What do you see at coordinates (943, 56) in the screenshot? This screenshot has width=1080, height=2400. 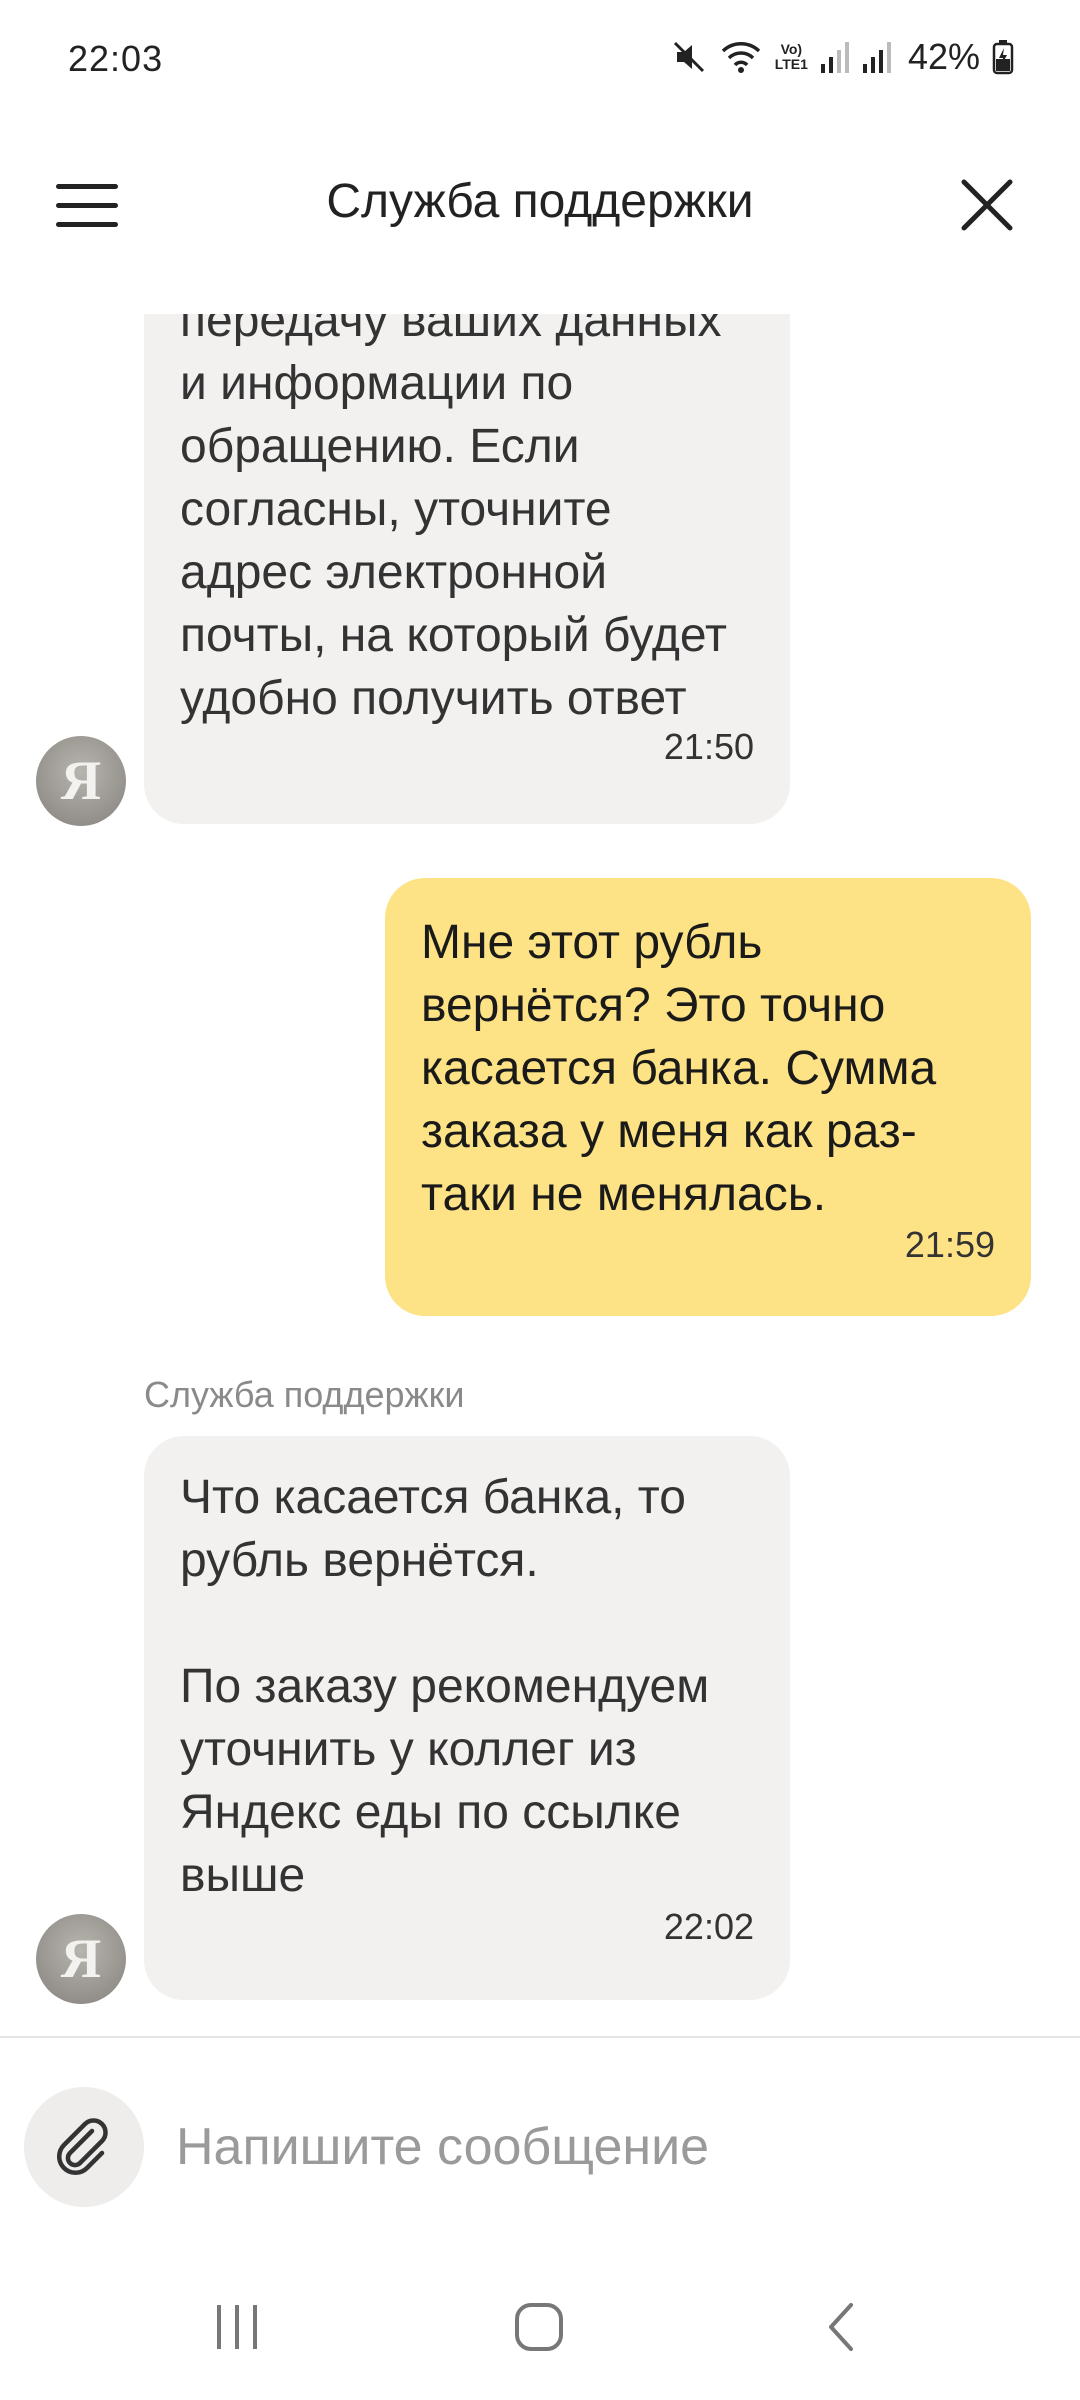 I see `battery-percent: 42%` at bounding box center [943, 56].